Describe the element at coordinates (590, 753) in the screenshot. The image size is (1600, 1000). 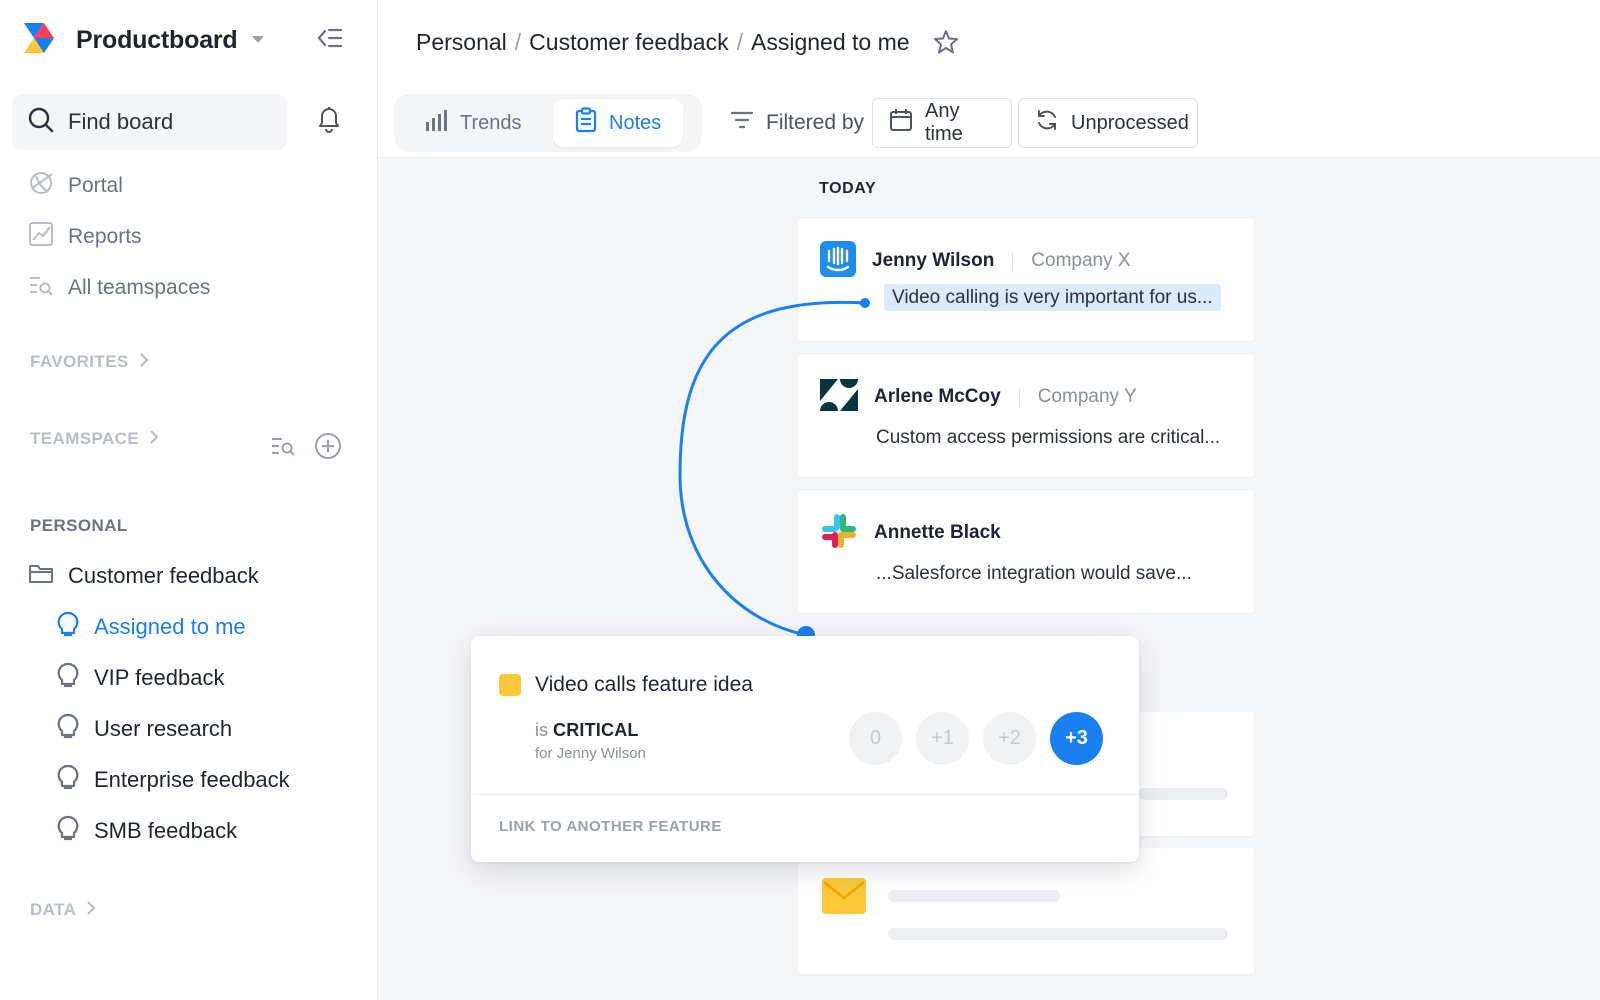
I see `importance-for: for Jenny Wilson` at that location.